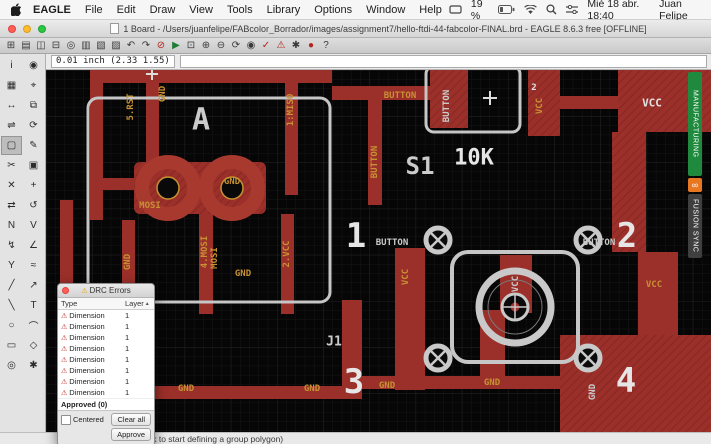 The image size is (711, 444). What do you see at coordinates (41, 45) in the screenshot?
I see `save-icon: ◫` at bounding box center [41, 45].